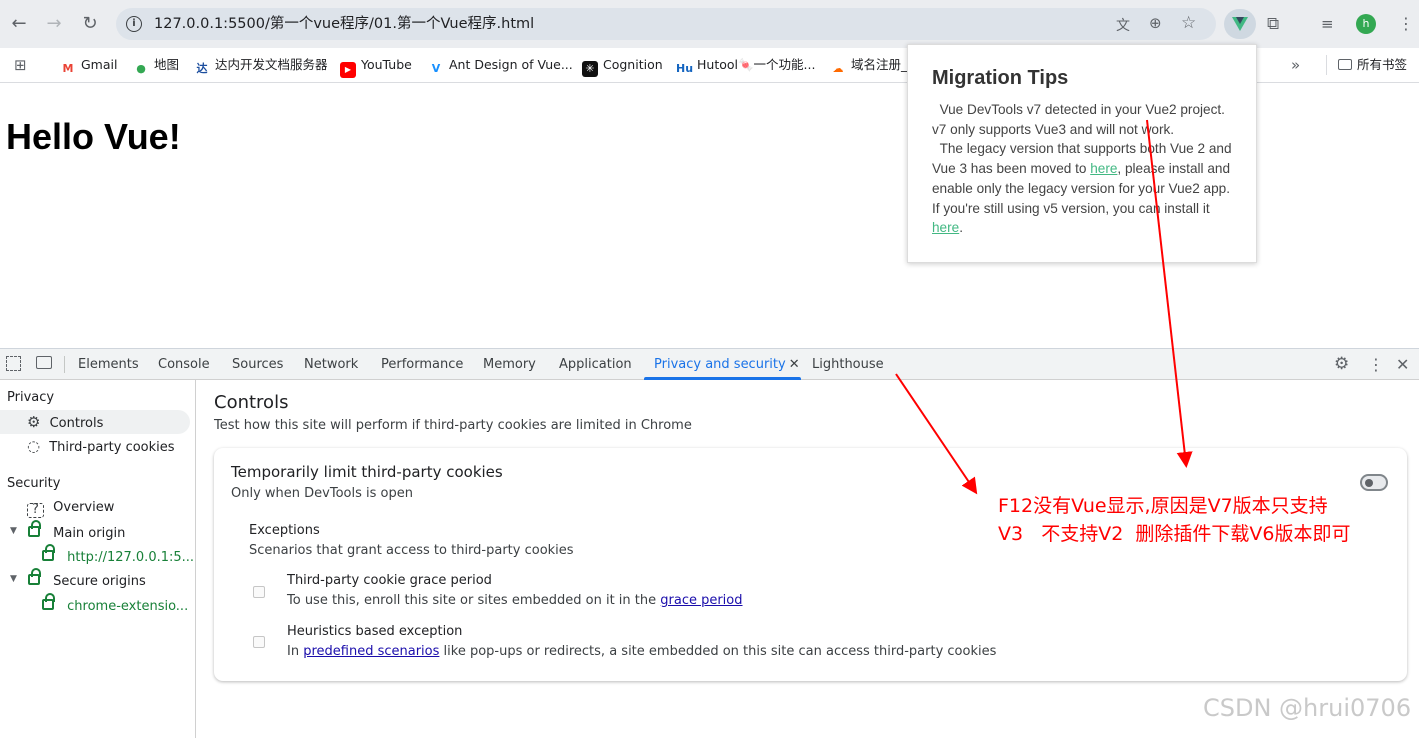 The width and height of the screenshot is (1419, 738). I want to click on heuristics-checkbox, so click(259, 642).